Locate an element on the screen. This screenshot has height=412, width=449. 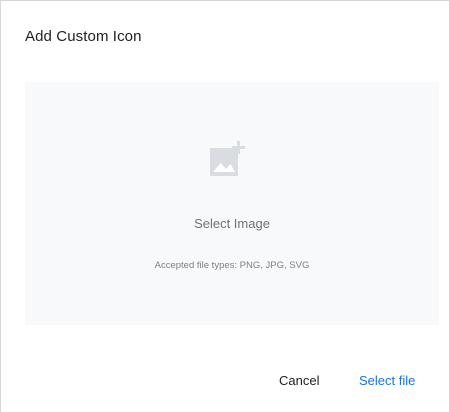
cancel-button: Cancel is located at coordinates (299, 380).